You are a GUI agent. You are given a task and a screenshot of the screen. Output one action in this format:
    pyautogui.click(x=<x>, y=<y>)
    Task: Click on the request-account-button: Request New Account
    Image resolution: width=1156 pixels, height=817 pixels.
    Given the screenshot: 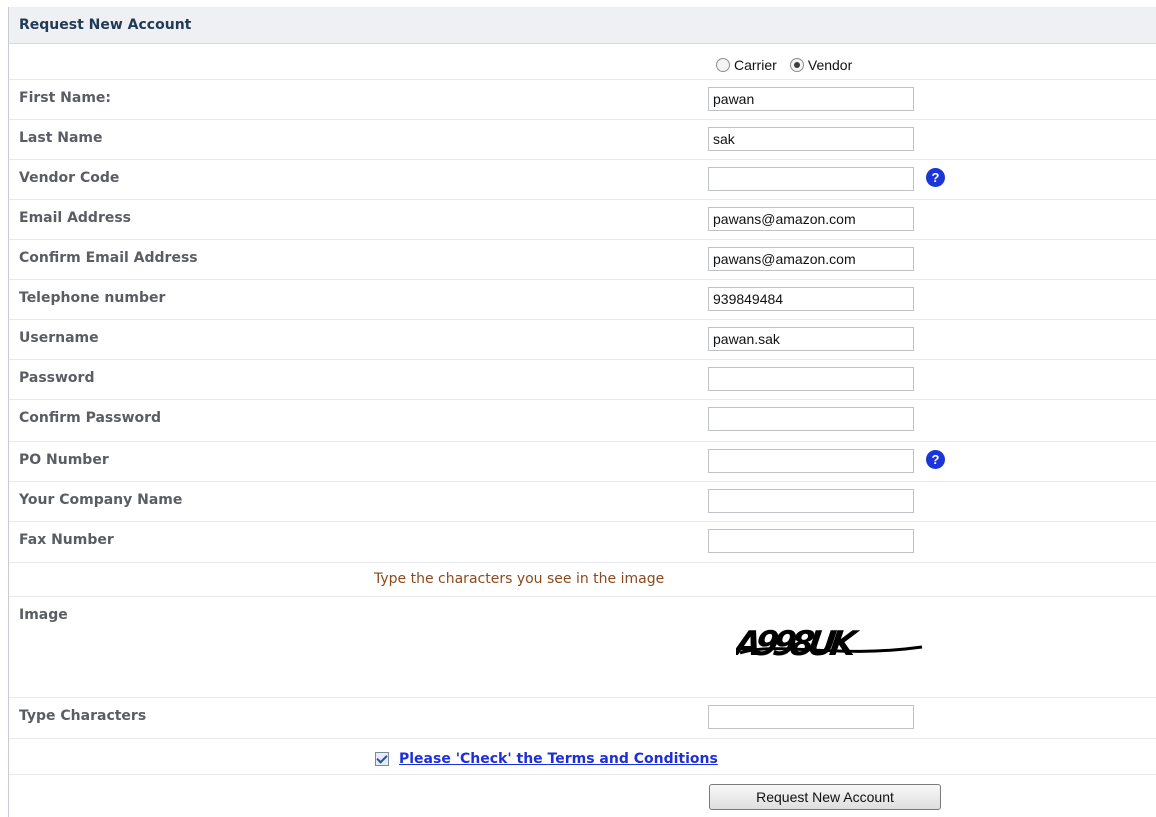 What is the action you would take?
    pyautogui.click(x=825, y=797)
    